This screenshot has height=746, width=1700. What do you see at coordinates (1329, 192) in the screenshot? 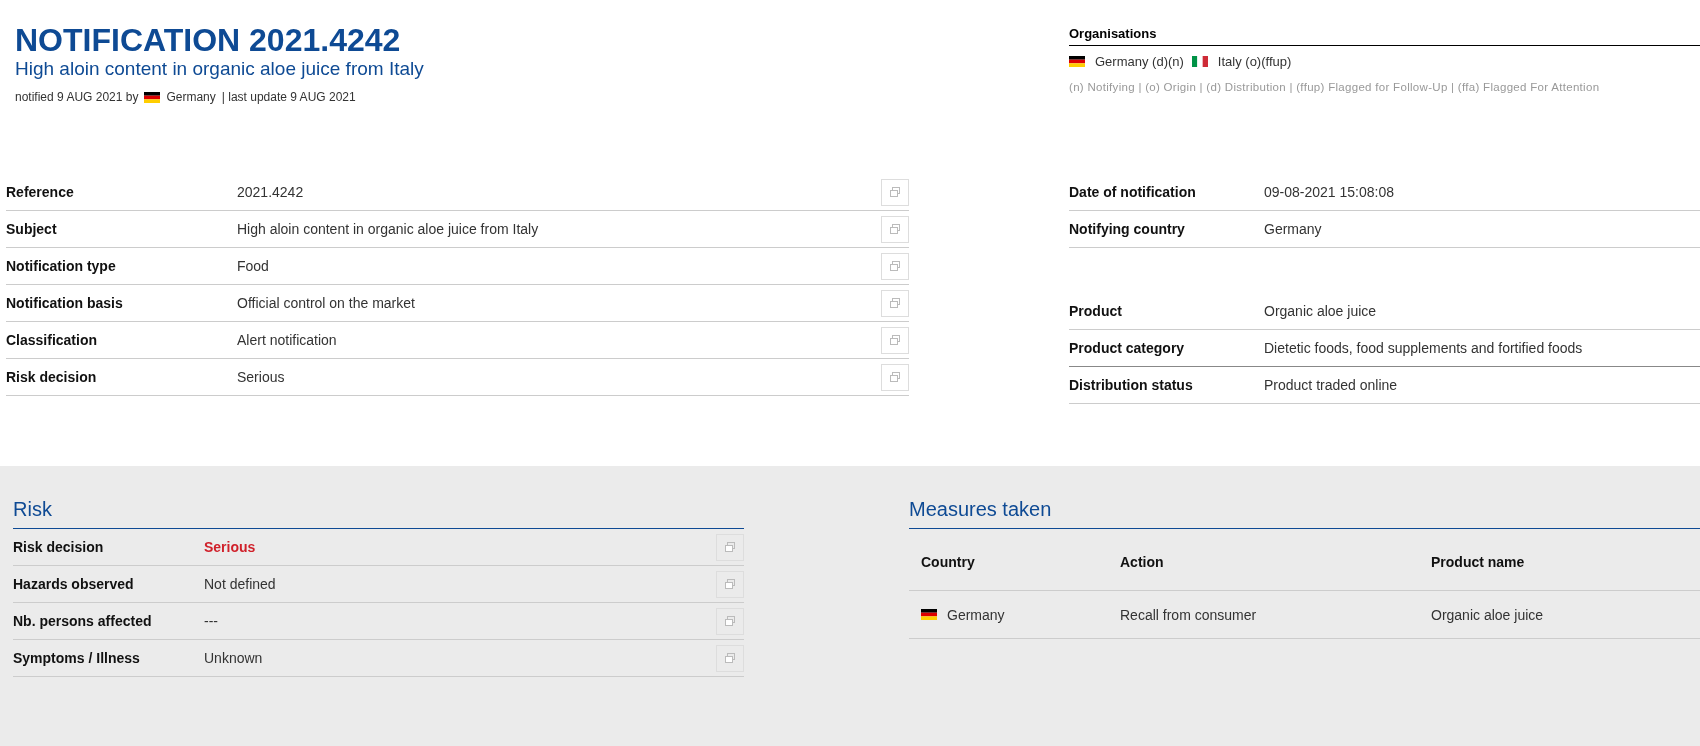
I see `field-value: 09-08-2021 15:08:08` at bounding box center [1329, 192].